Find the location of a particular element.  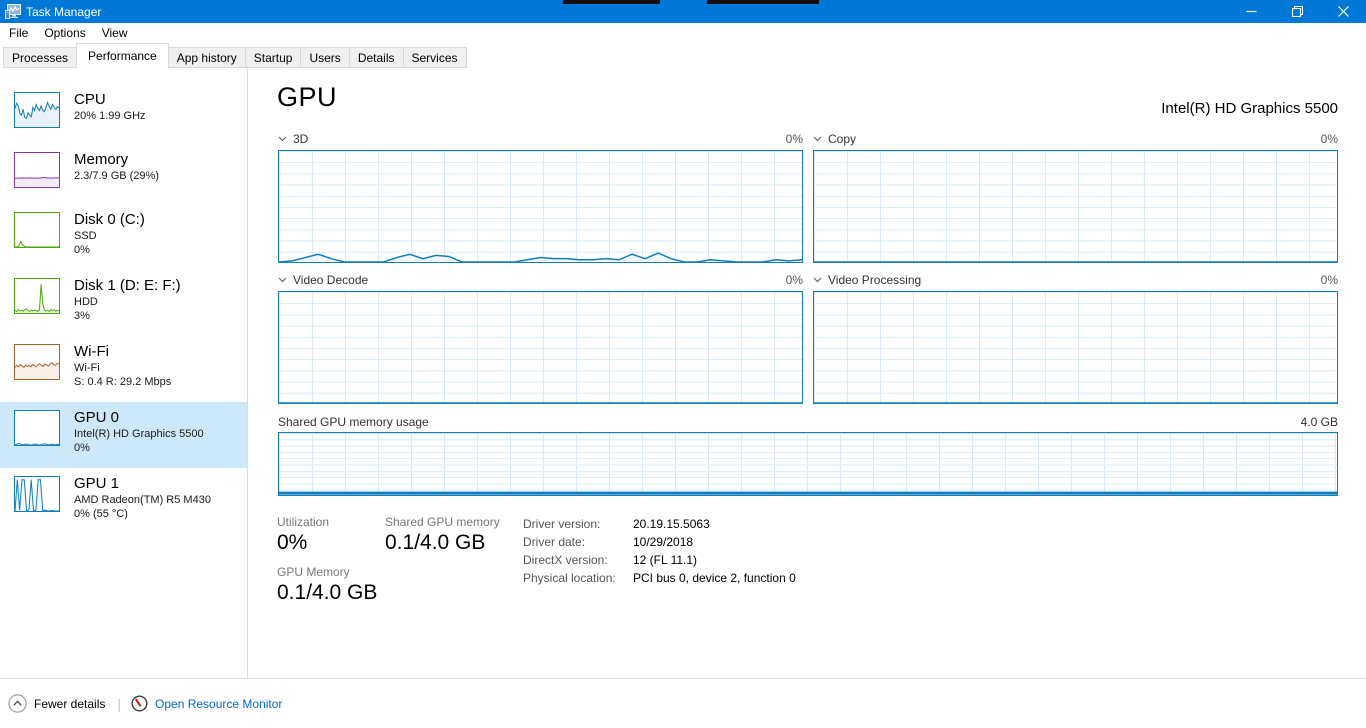

wifi-mini-chart is located at coordinates (37, 362).